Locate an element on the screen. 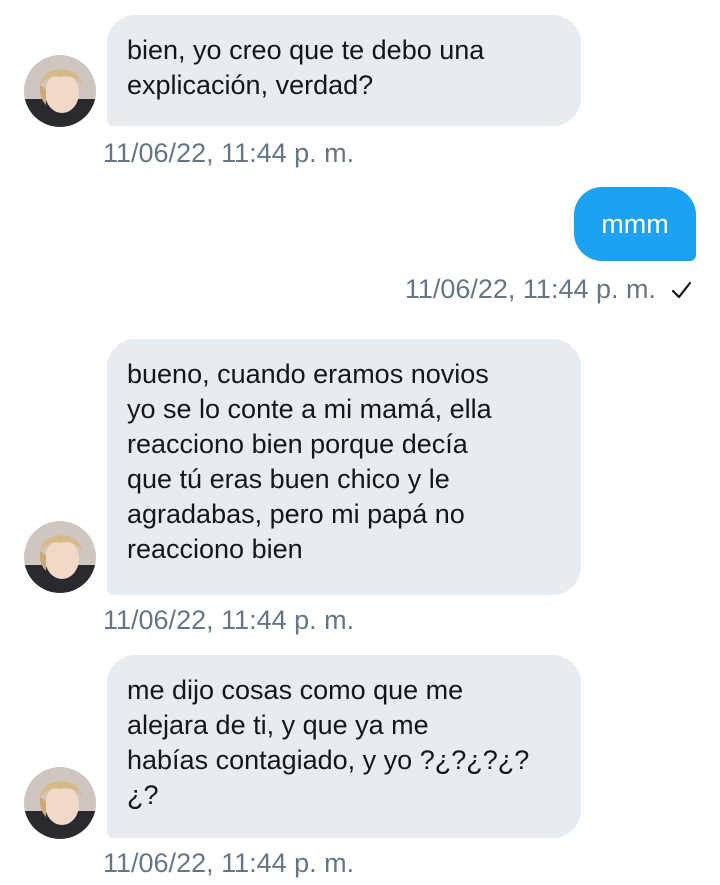 The height and width of the screenshot is (885, 720). checkmark-icon is located at coordinates (681, 290).